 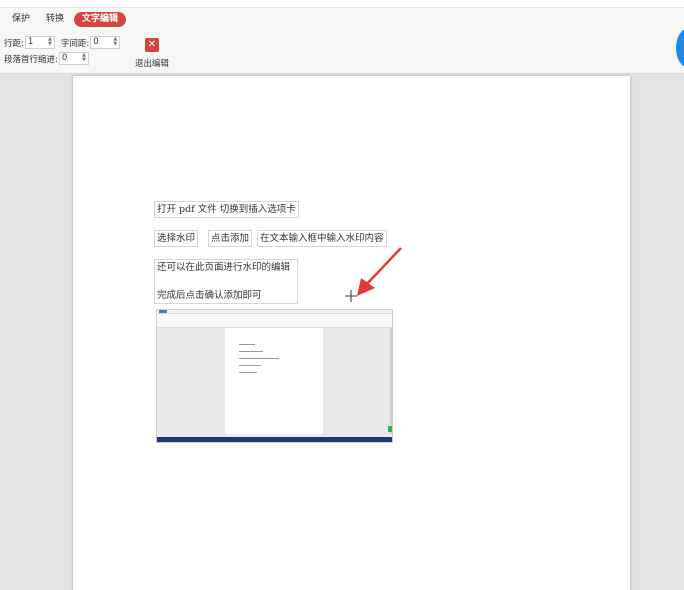 I want to click on crosshair-cursor-icon, so click(x=351, y=296).